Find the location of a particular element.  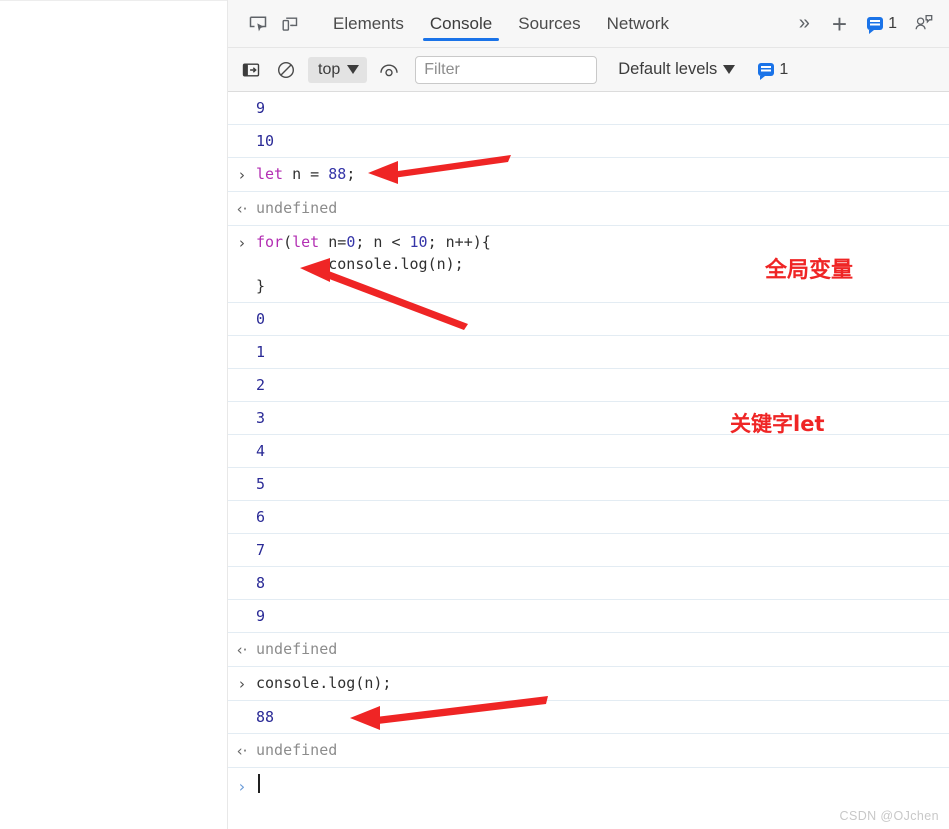

tab-sources: Sources is located at coordinates (549, 24).